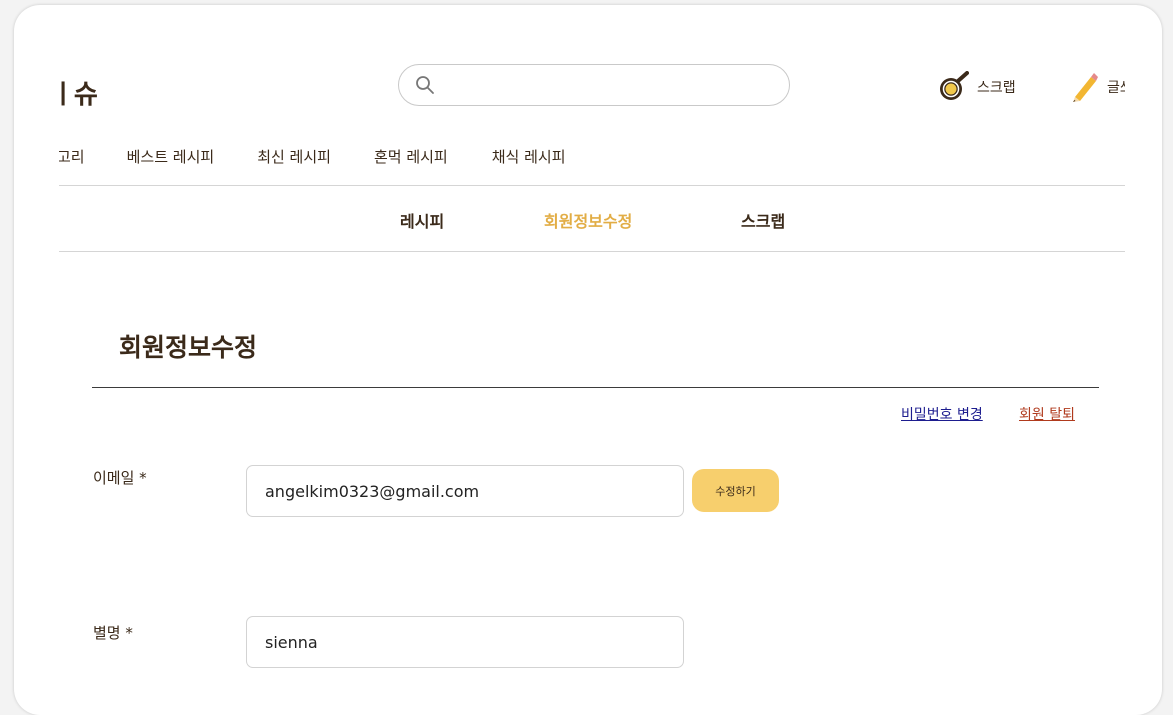 This screenshot has height=715, width=1173. Describe the element at coordinates (425, 85) in the screenshot. I see `search-icon` at that location.